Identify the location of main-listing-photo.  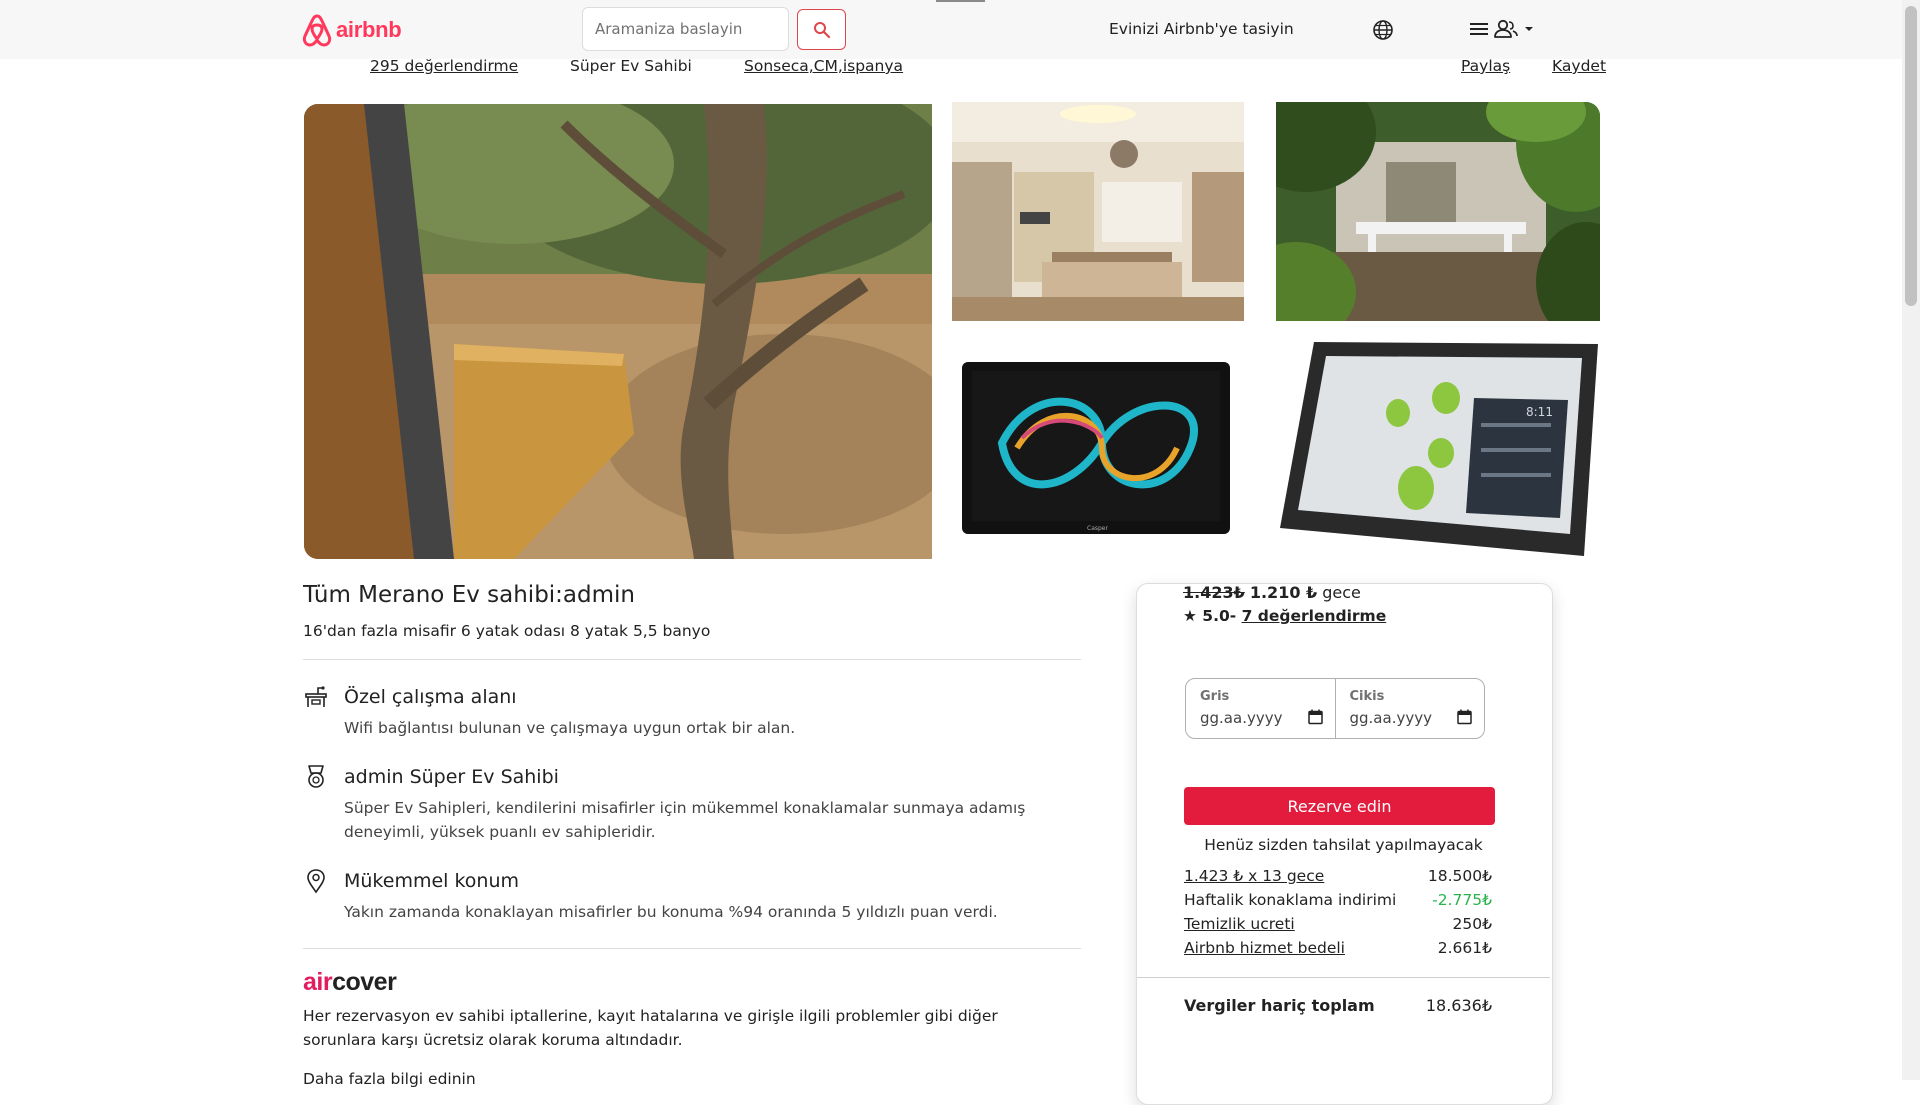
(618, 331).